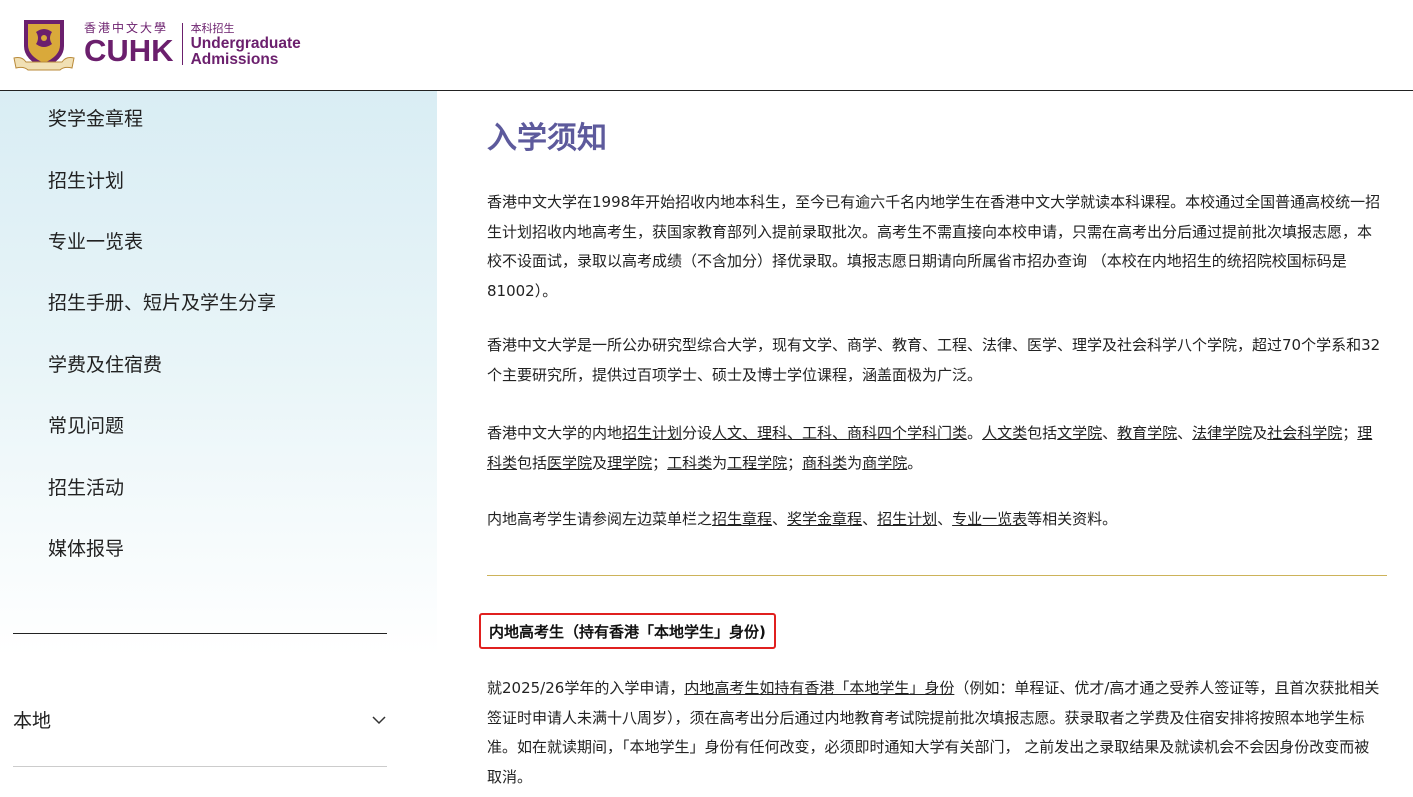 The height and width of the screenshot is (797, 1413). Describe the element at coordinates (245, 43) in the screenshot. I see `admissions-line1: Undergraduate` at that location.